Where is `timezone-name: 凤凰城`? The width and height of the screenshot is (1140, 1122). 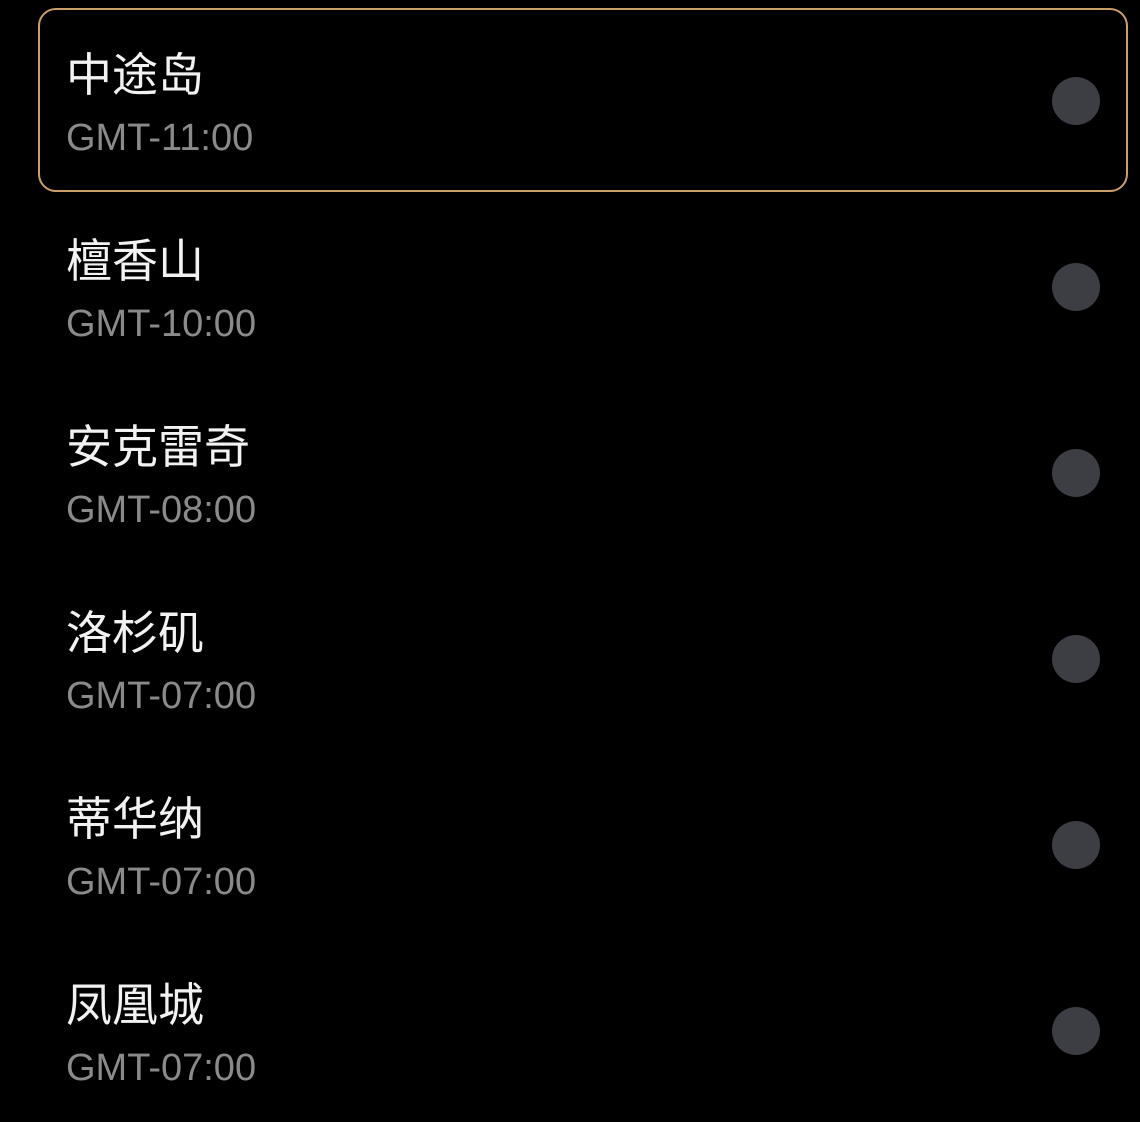
timezone-name: 凤凰城 is located at coordinates (135, 1005).